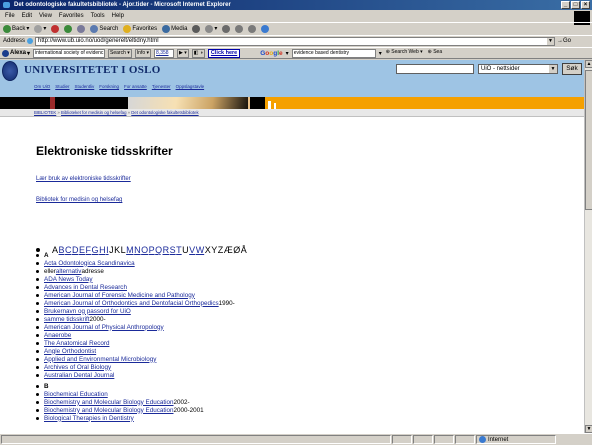 The image size is (592, 445). What do you see at coordinates (118, 16) in the screenshot?
I see `menu-help: Help` at bounding box center [118, 16].